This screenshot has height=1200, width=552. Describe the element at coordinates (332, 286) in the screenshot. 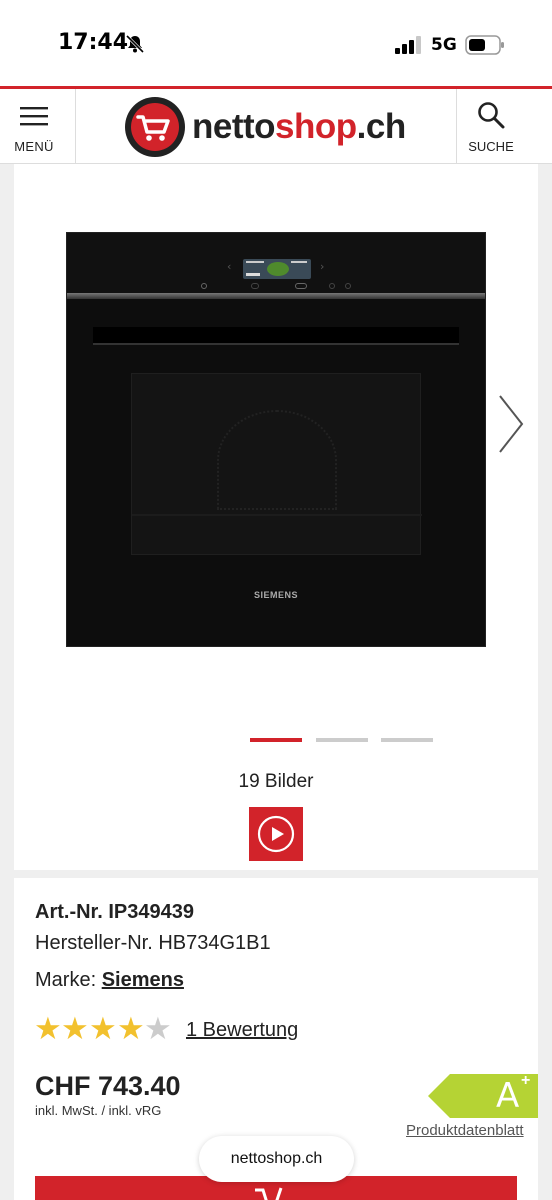

I see `oven-light-icon` at that location.